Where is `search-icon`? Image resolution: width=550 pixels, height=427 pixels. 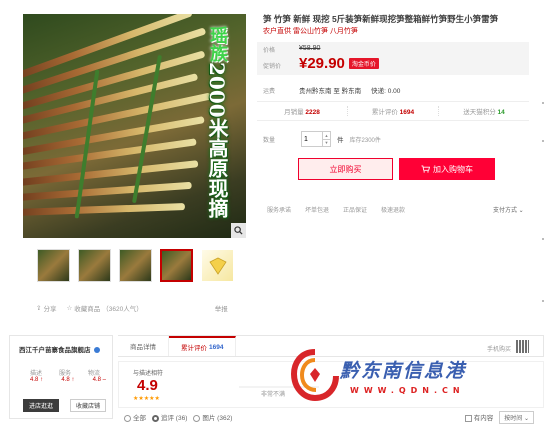 search-icon is located at coordinates (238, 230).